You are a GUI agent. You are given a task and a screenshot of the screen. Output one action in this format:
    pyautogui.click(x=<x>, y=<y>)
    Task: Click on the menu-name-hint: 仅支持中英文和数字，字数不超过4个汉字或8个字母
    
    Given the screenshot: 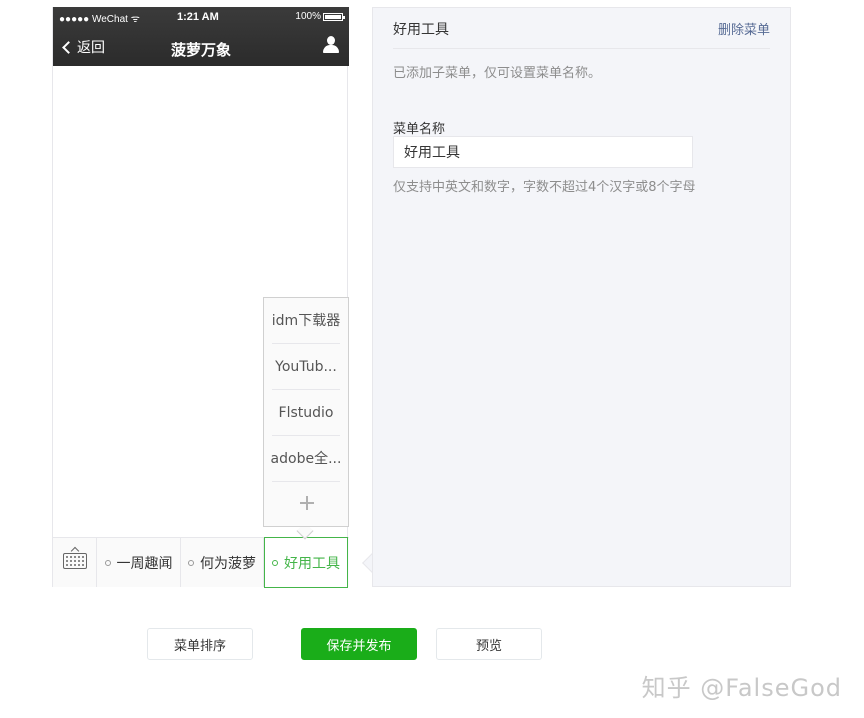 What is the action you would take?
    pyautogui.click(x=544, y=187)
    